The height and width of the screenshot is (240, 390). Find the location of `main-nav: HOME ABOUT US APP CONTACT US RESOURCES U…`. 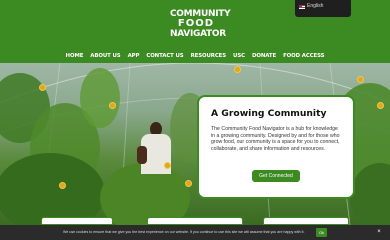

main-nav: HOME ABOUT US APP CONTACT US RESOURCES U… is located at coordinates (195, 56).